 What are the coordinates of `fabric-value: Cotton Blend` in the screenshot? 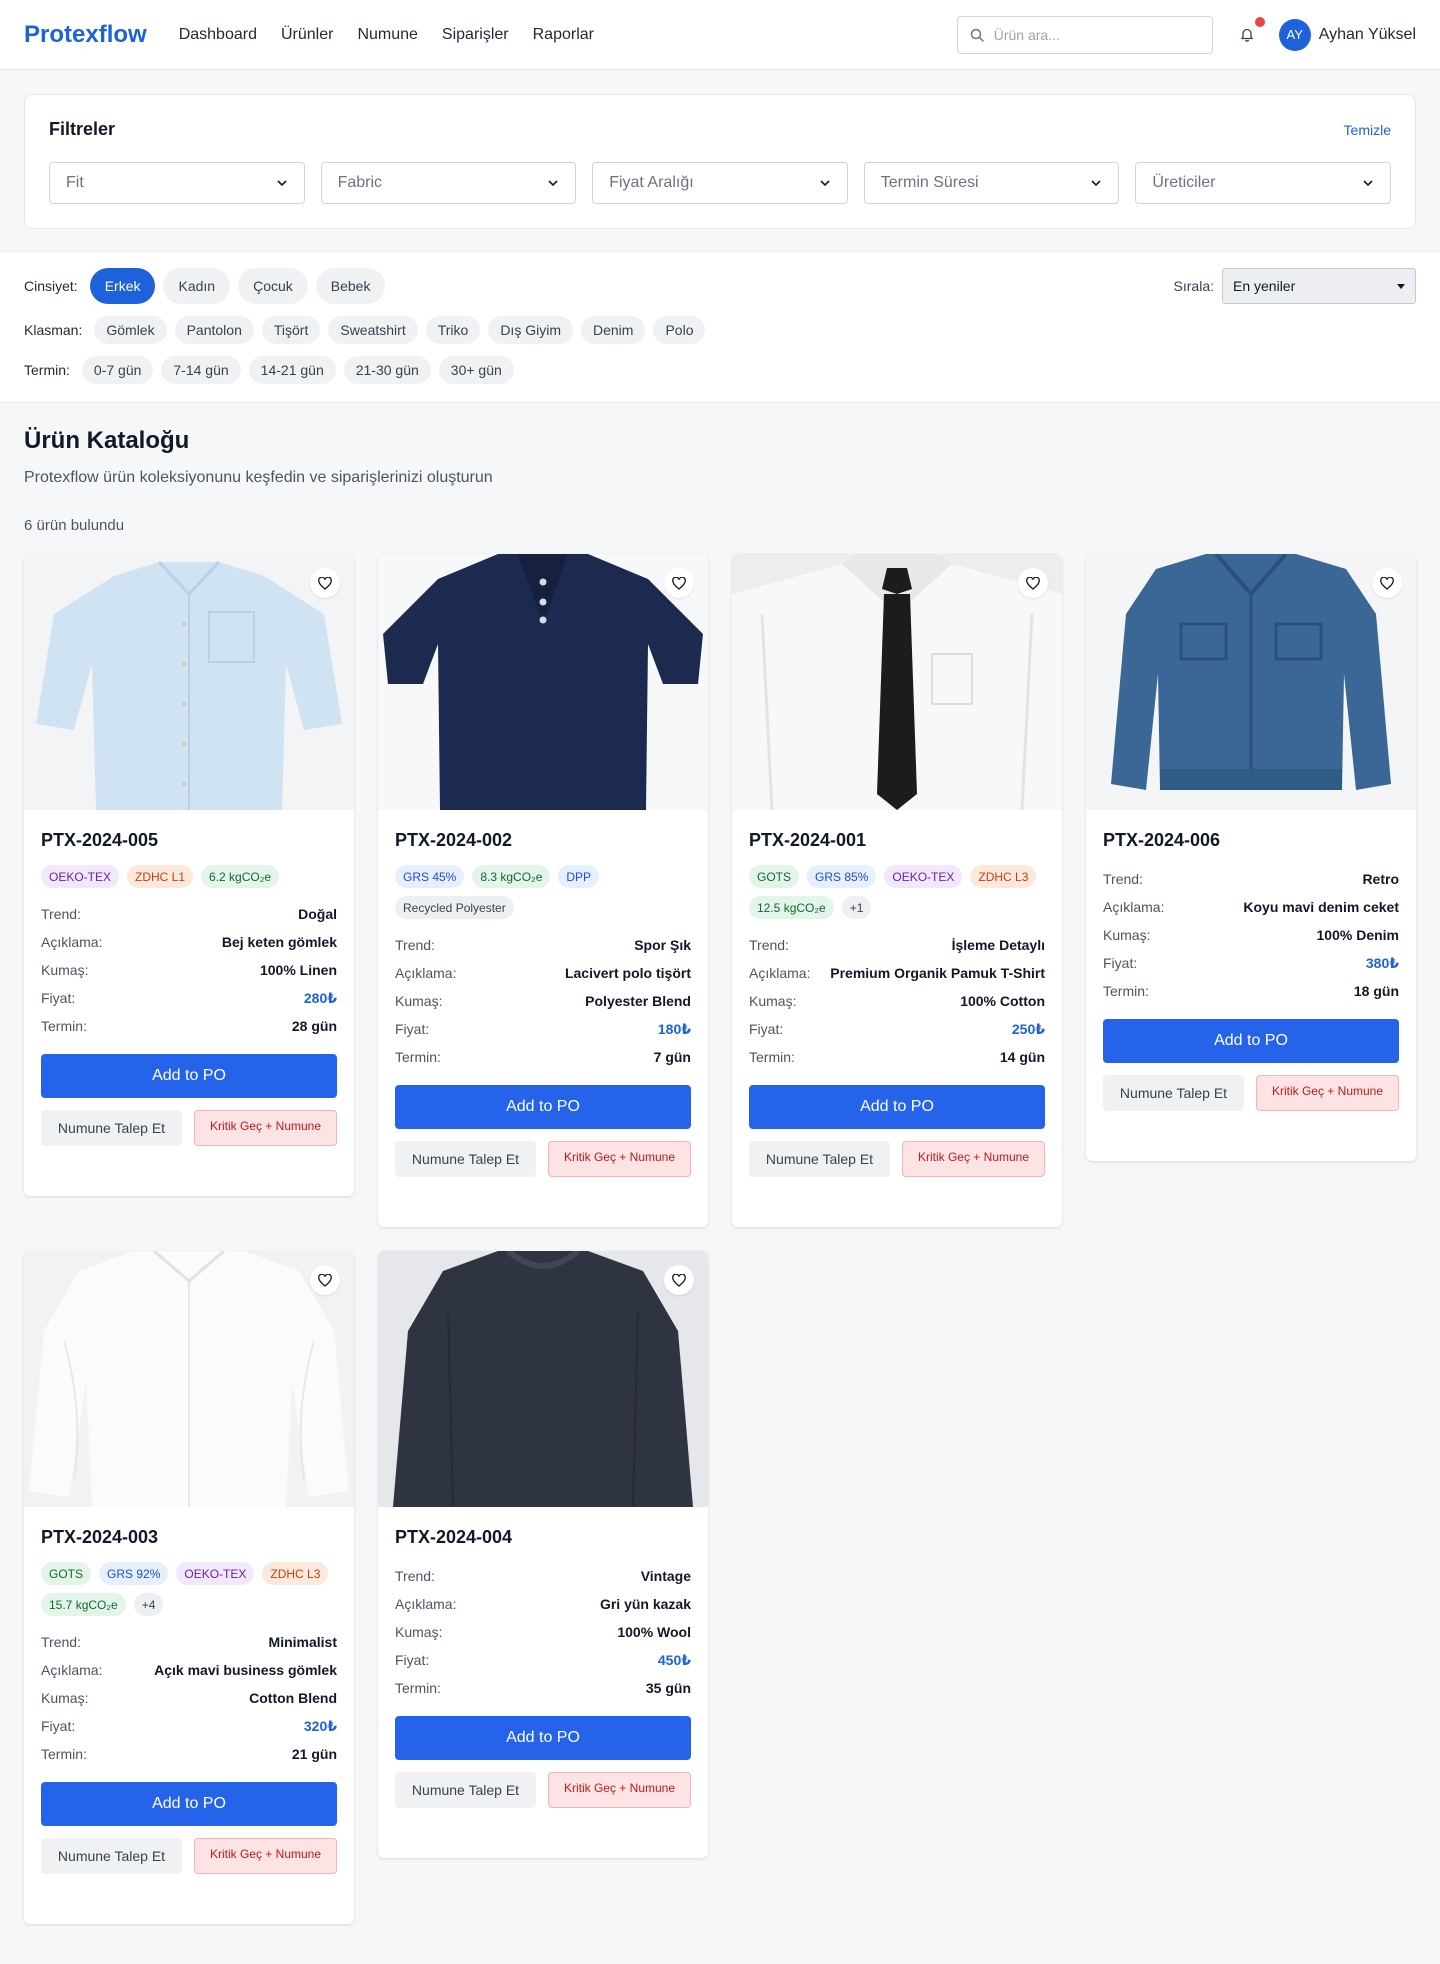 It's located at (293, 1698).